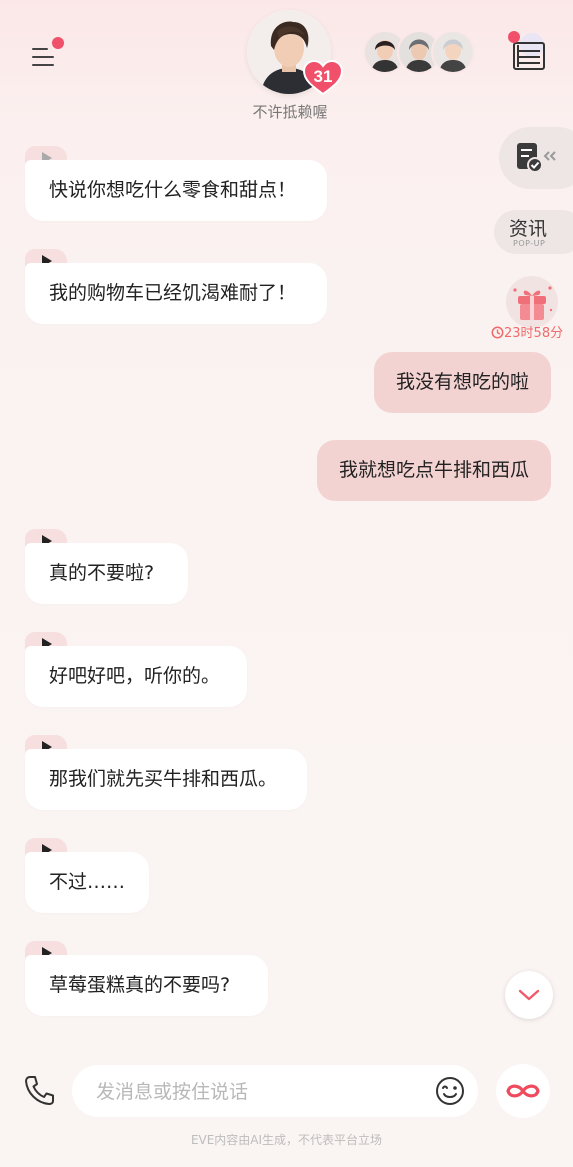 This screenshot has height=1167, width=573. I want to click on user-message-bubble: 我就想吃点牛排和西瓜, so click(433, 470).